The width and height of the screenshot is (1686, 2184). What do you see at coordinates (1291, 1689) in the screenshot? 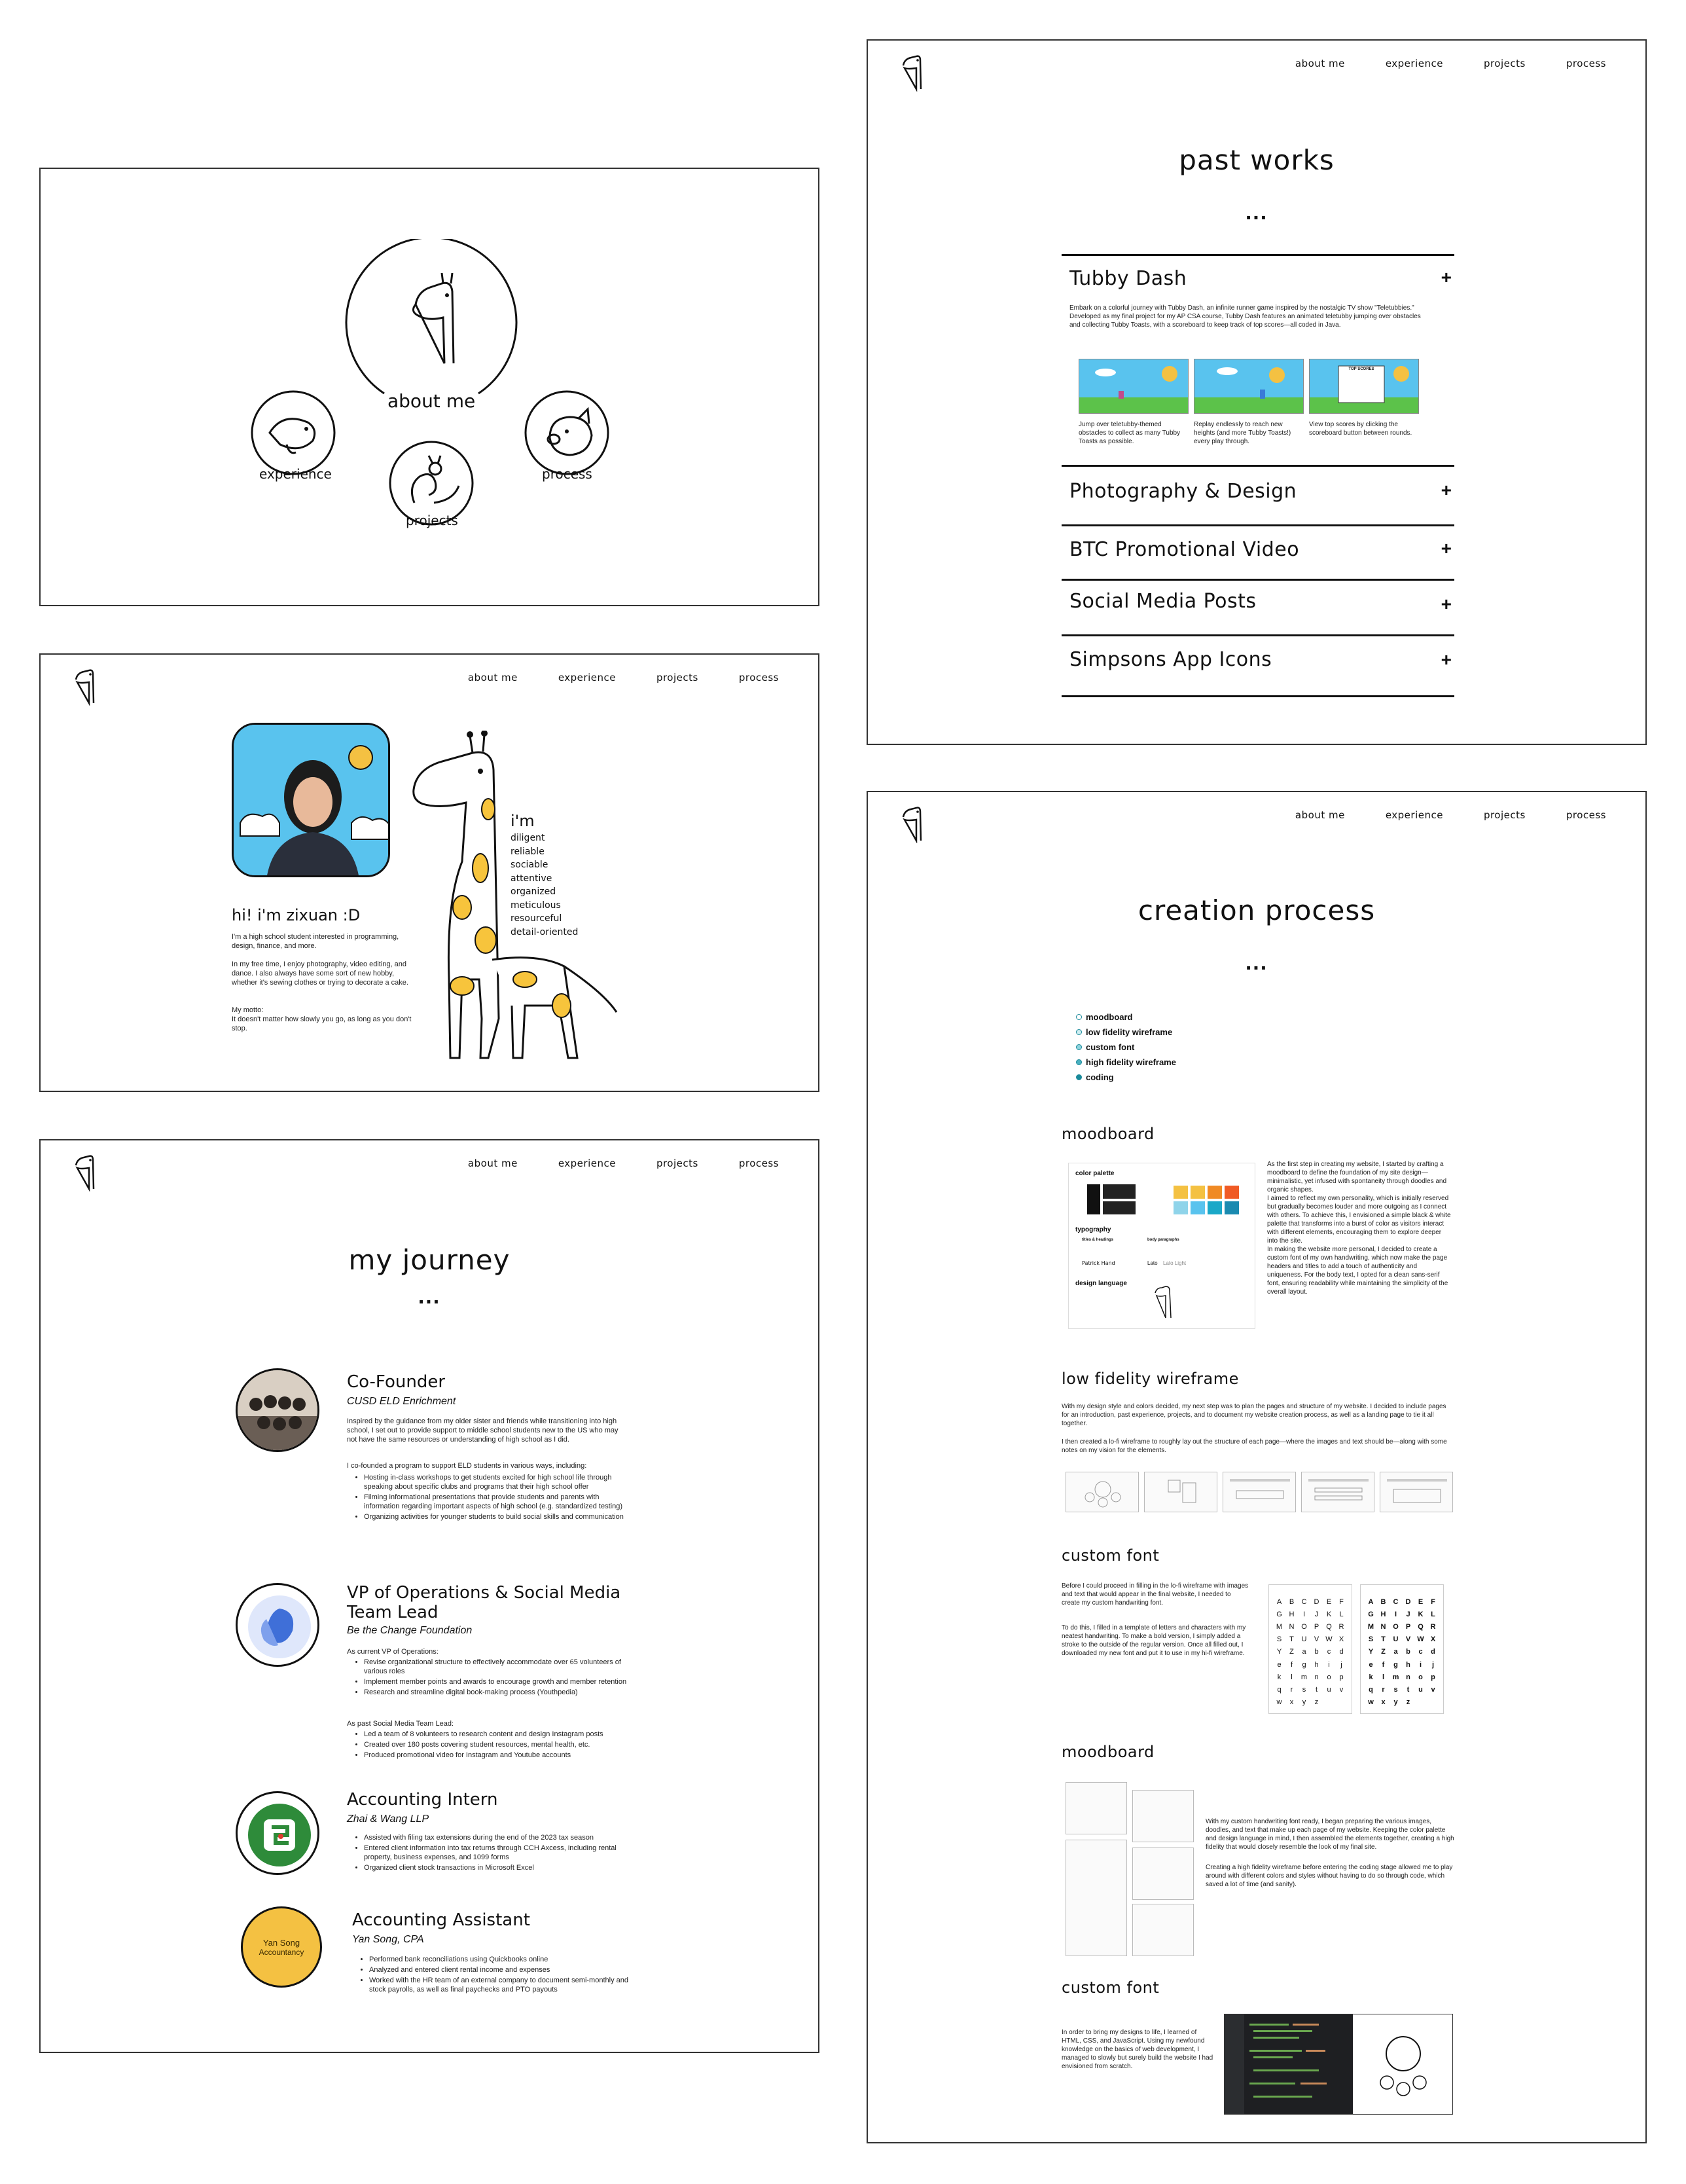
I see `glyph-cell: r` at bounding box center [1291, 1689].